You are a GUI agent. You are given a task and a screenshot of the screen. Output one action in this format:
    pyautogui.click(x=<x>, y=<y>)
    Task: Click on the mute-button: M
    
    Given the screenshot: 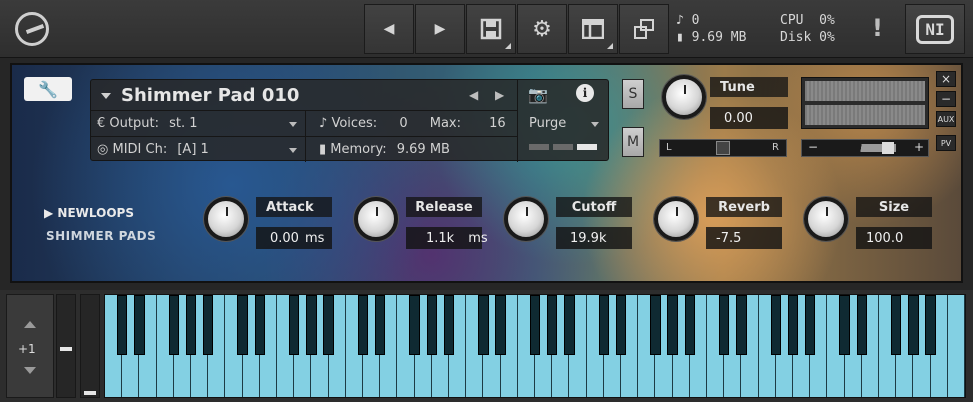 What is the action you would take?
    pyautogui.click(x=633, y=142)
    